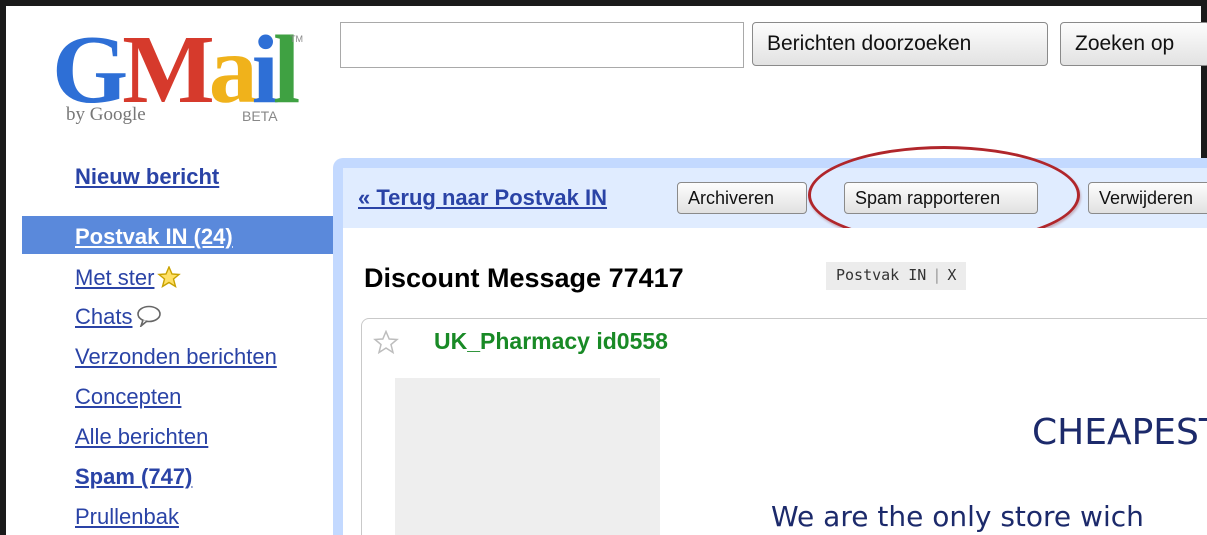 The width and height of the screenshot is (1207, 535). I want to click on sidebar-item-all-mail: Alle berichten, so click(141, 437).